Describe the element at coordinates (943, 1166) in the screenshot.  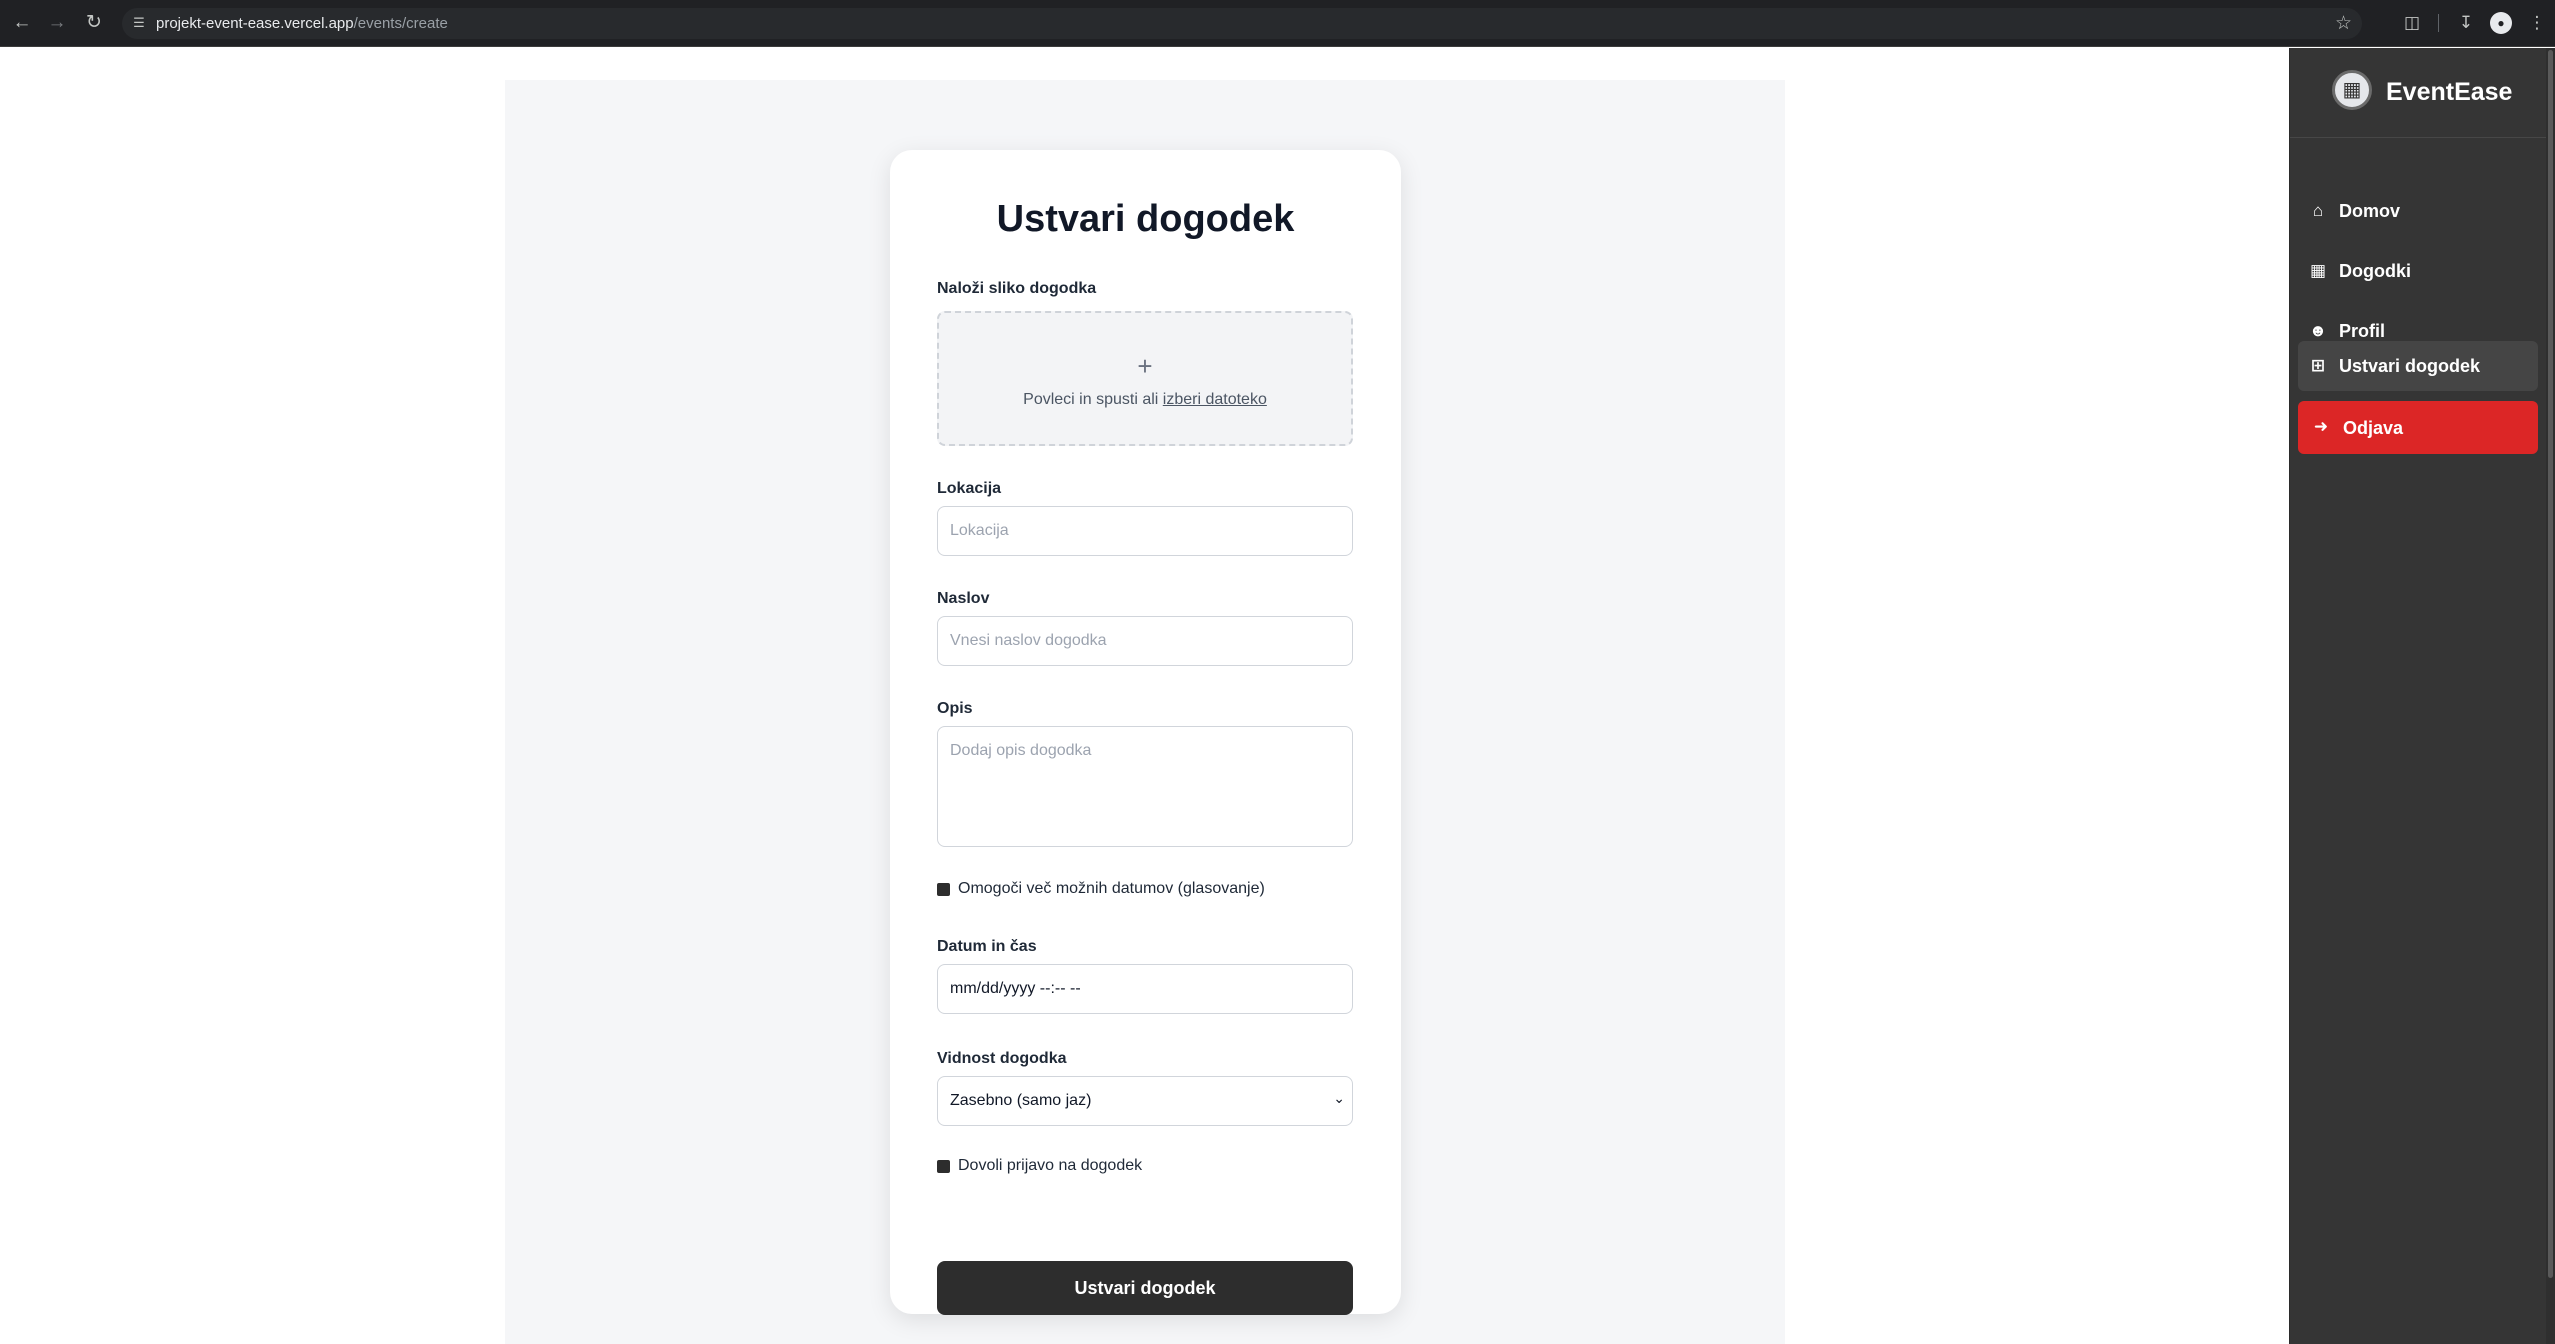
I see `allow-signup-checkbox` at that location.